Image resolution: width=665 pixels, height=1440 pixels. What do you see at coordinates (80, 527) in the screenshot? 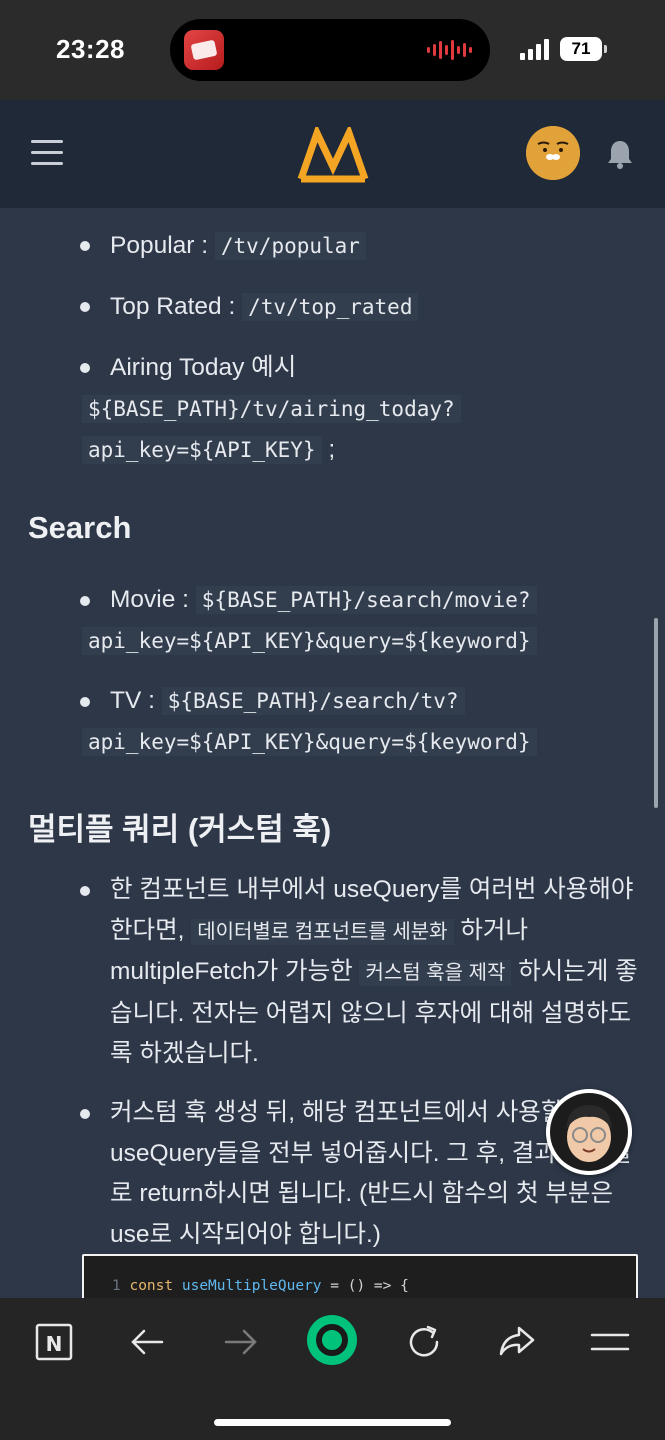
I see `heading-search: Search` at bounding box center [80, 527].